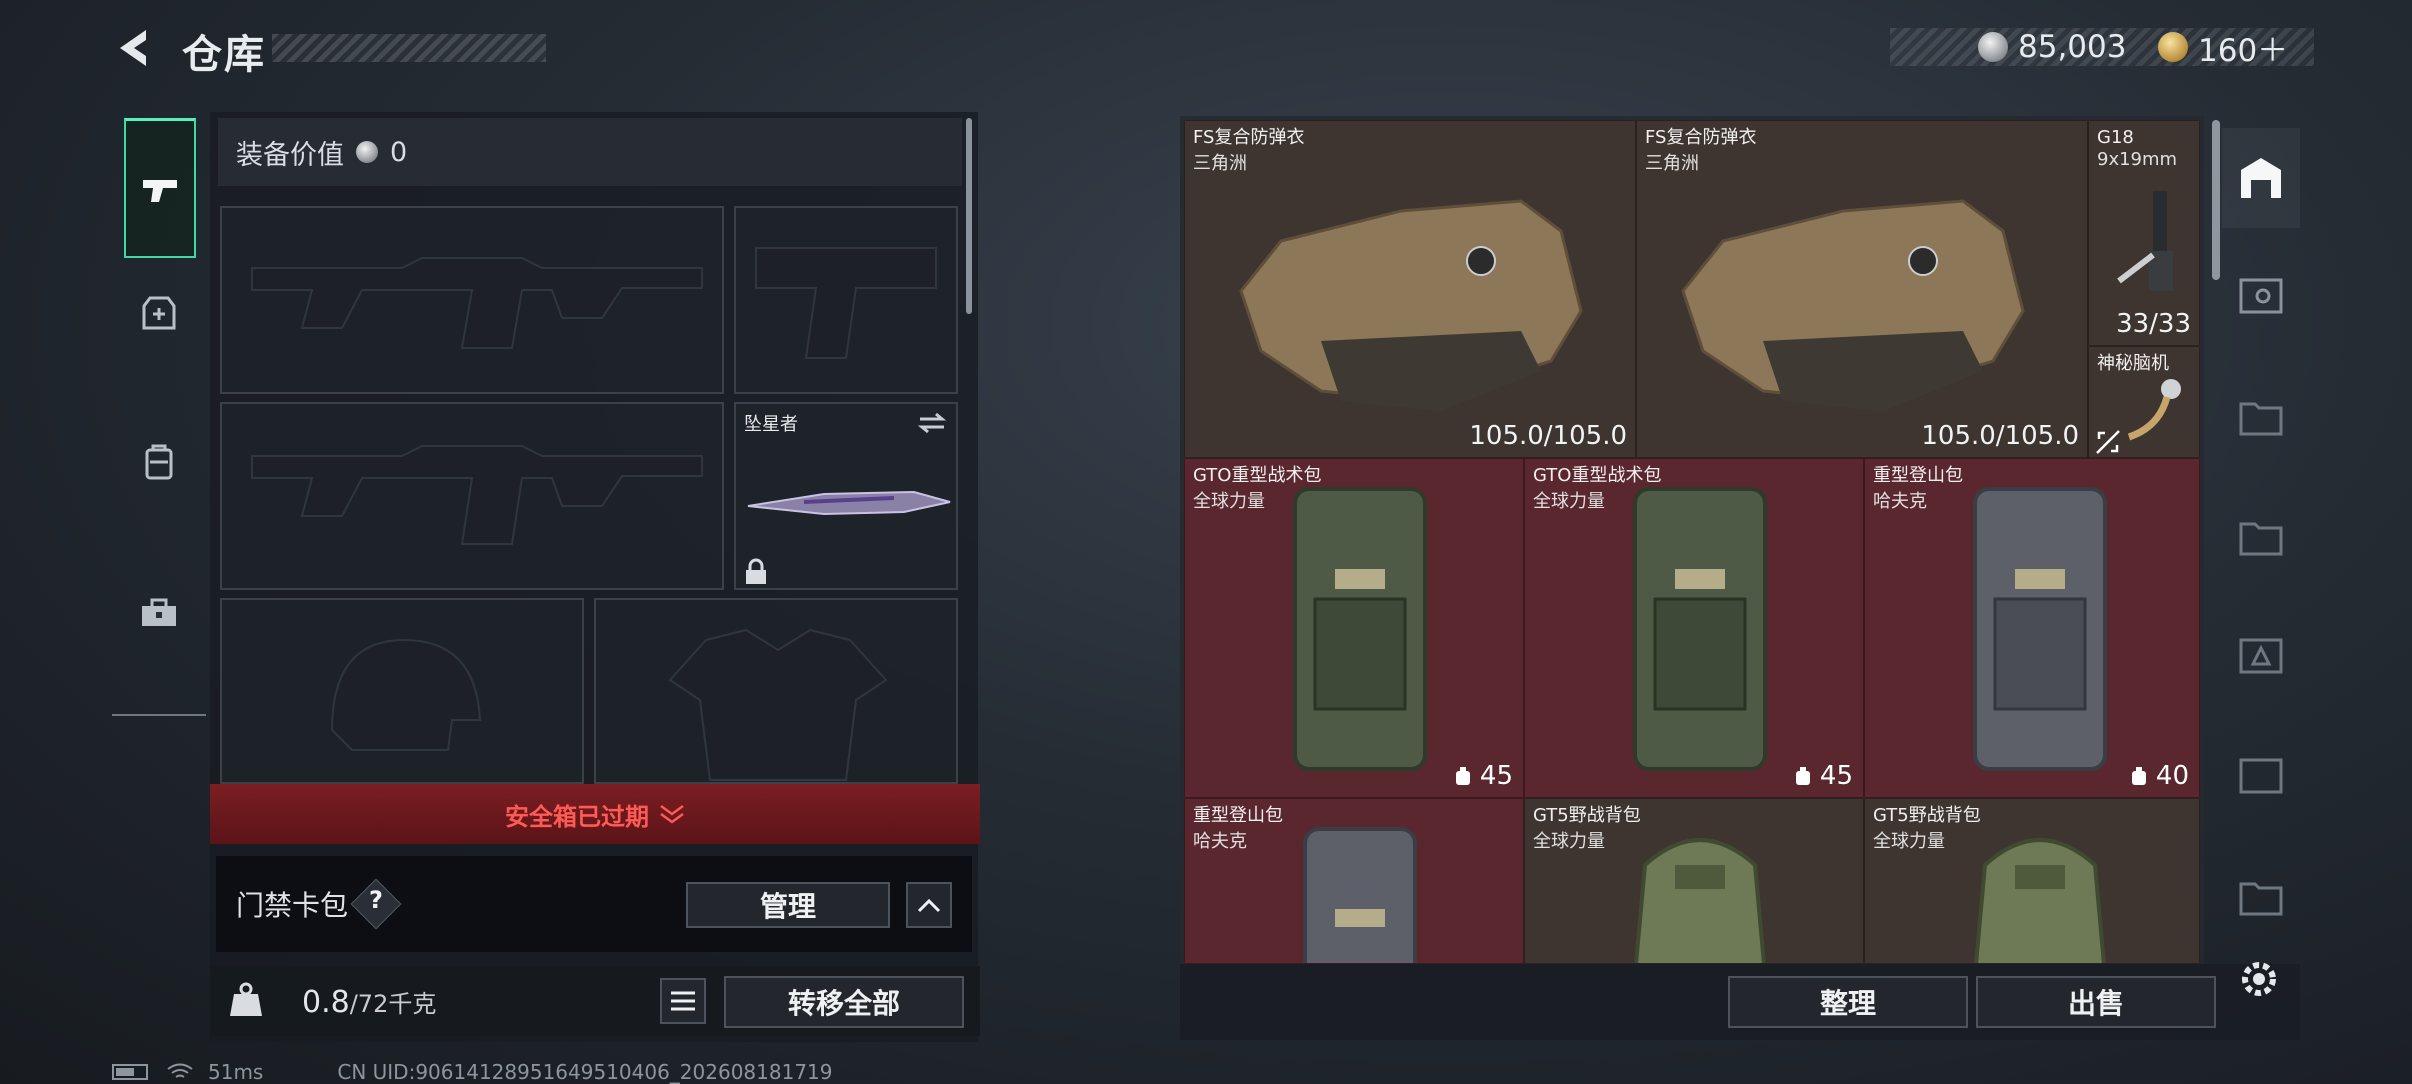 Image resolution: width=2412 pixels, height=1084 pixels. Describe the element at coordinates (2261, 178) in the screenshot. I see `tab-storage-home` at that location.